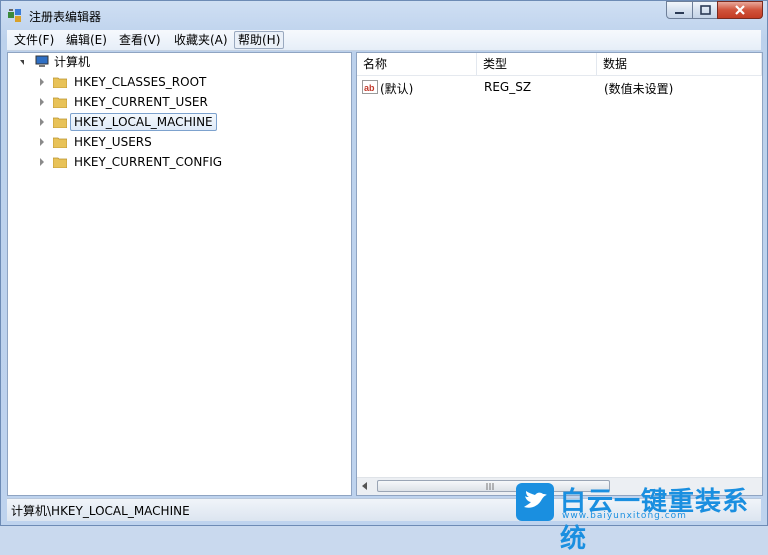  I want to click on collapse-arrow-icon, so click(22, 62).